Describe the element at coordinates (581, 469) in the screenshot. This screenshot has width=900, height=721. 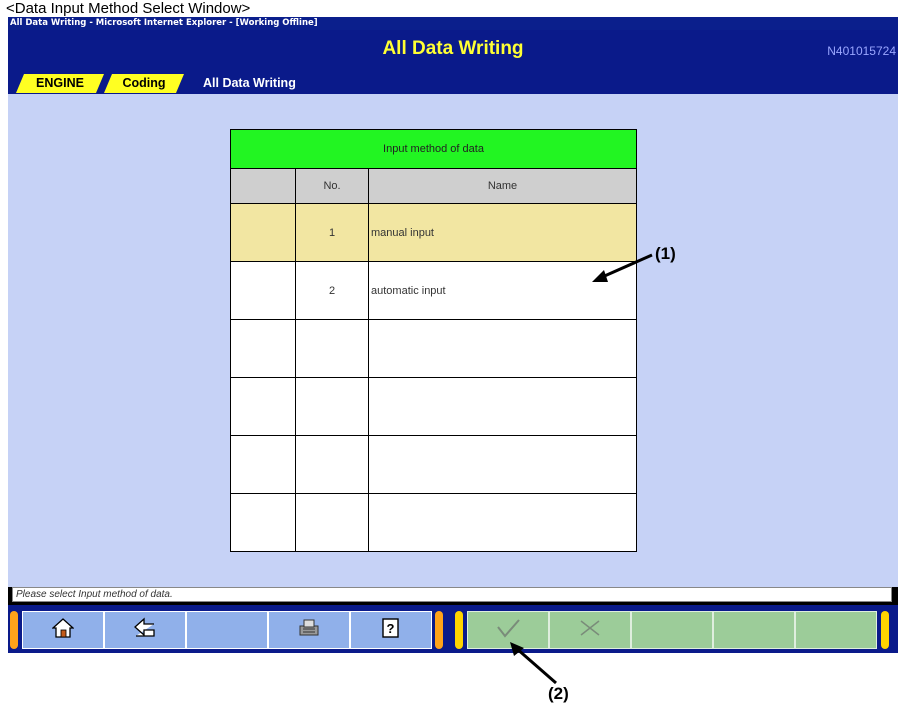
I see `annotation-arrows` at that location.